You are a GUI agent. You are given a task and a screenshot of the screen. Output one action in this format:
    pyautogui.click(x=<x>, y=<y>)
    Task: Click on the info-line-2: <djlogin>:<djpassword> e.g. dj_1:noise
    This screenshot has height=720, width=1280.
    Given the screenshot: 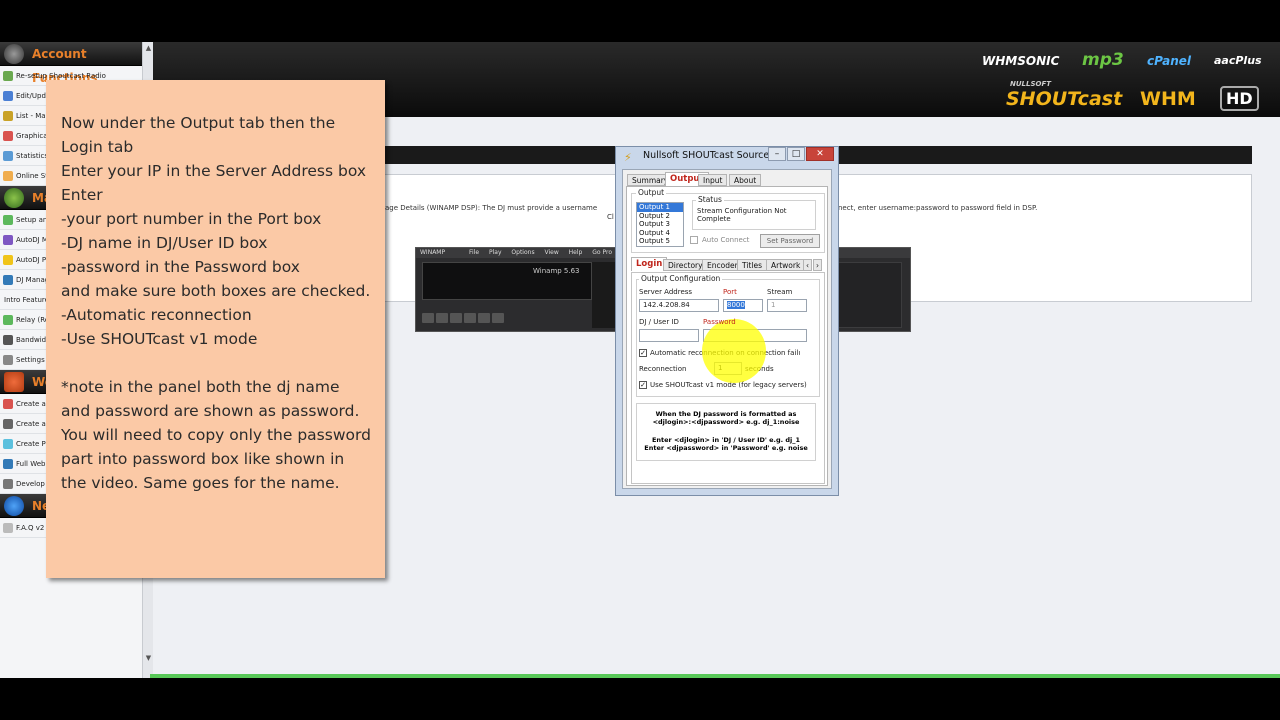 What is the action you would take?
    pyautogui.click(x=726, y=422)
    